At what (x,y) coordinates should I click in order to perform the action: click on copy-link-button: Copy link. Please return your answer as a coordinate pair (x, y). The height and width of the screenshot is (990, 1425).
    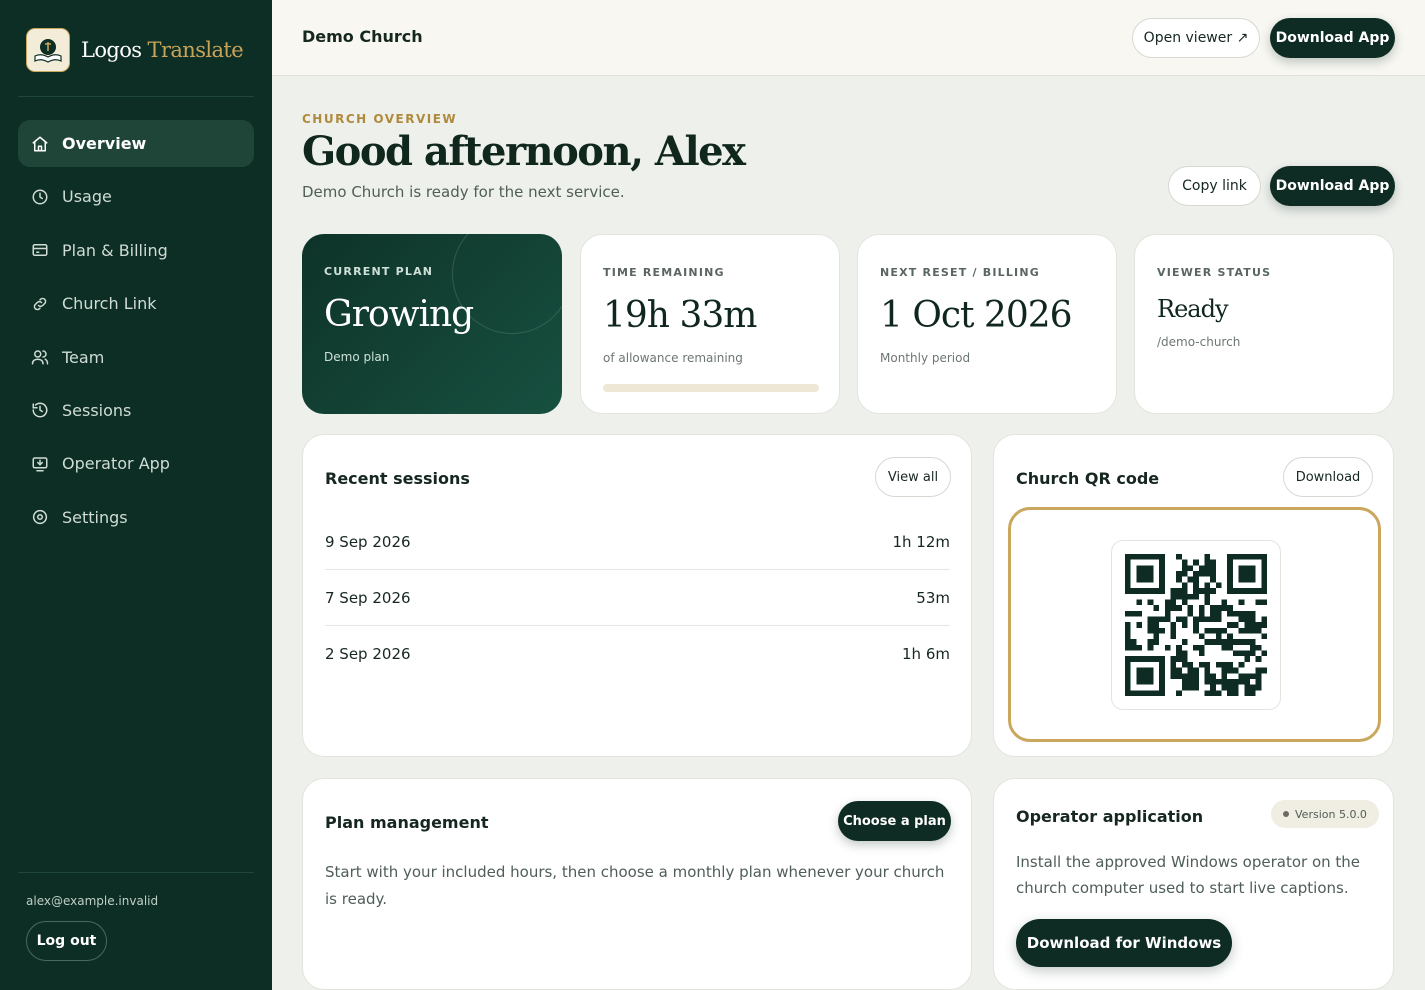
    Looking at the image, I should click on (1214, 186).